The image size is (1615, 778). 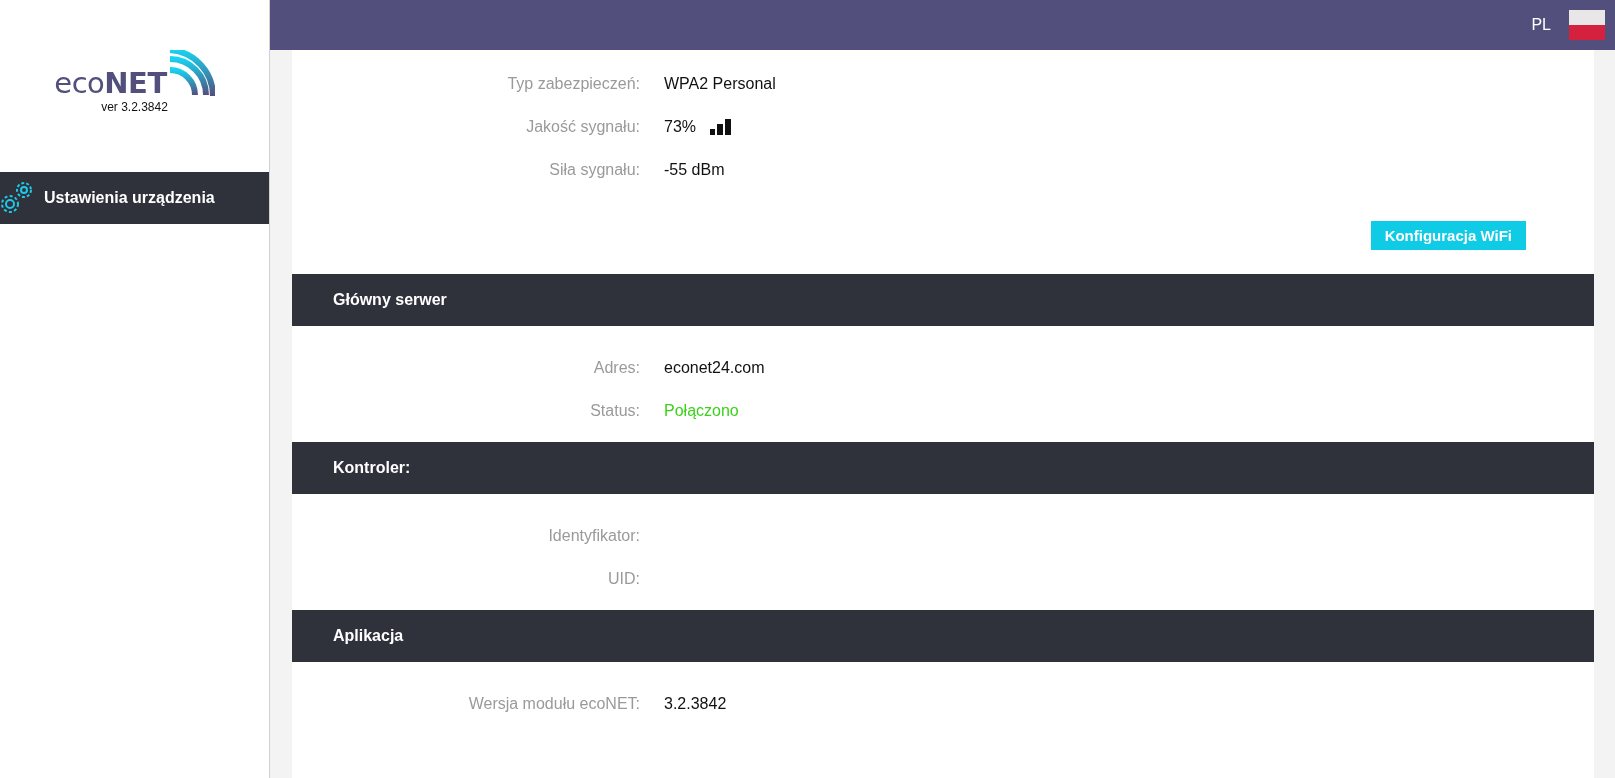 What do you see at coordinates (701, 410) in the screenshot?
I see `status-value: Połączono` at bounding box center [701, 410].